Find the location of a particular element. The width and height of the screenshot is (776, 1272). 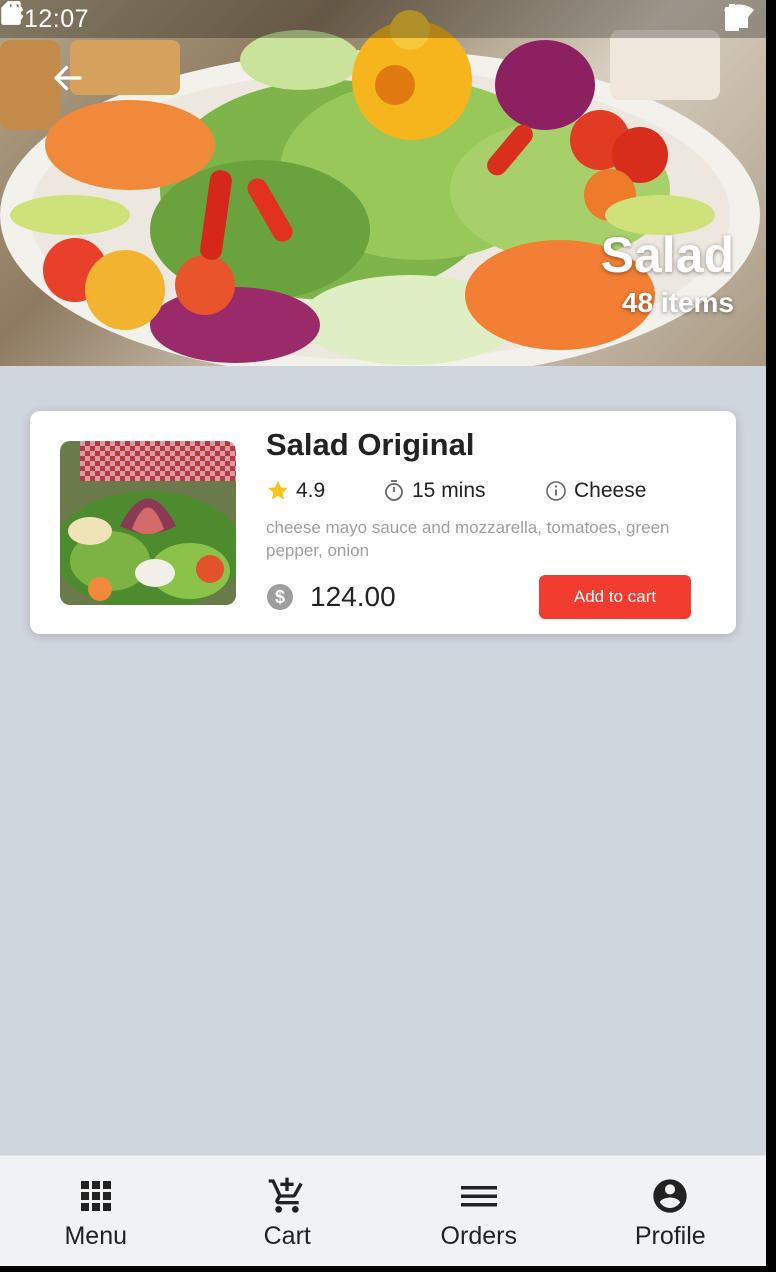

nav-item-cart: Cart is located at coordinates (288, 1211).